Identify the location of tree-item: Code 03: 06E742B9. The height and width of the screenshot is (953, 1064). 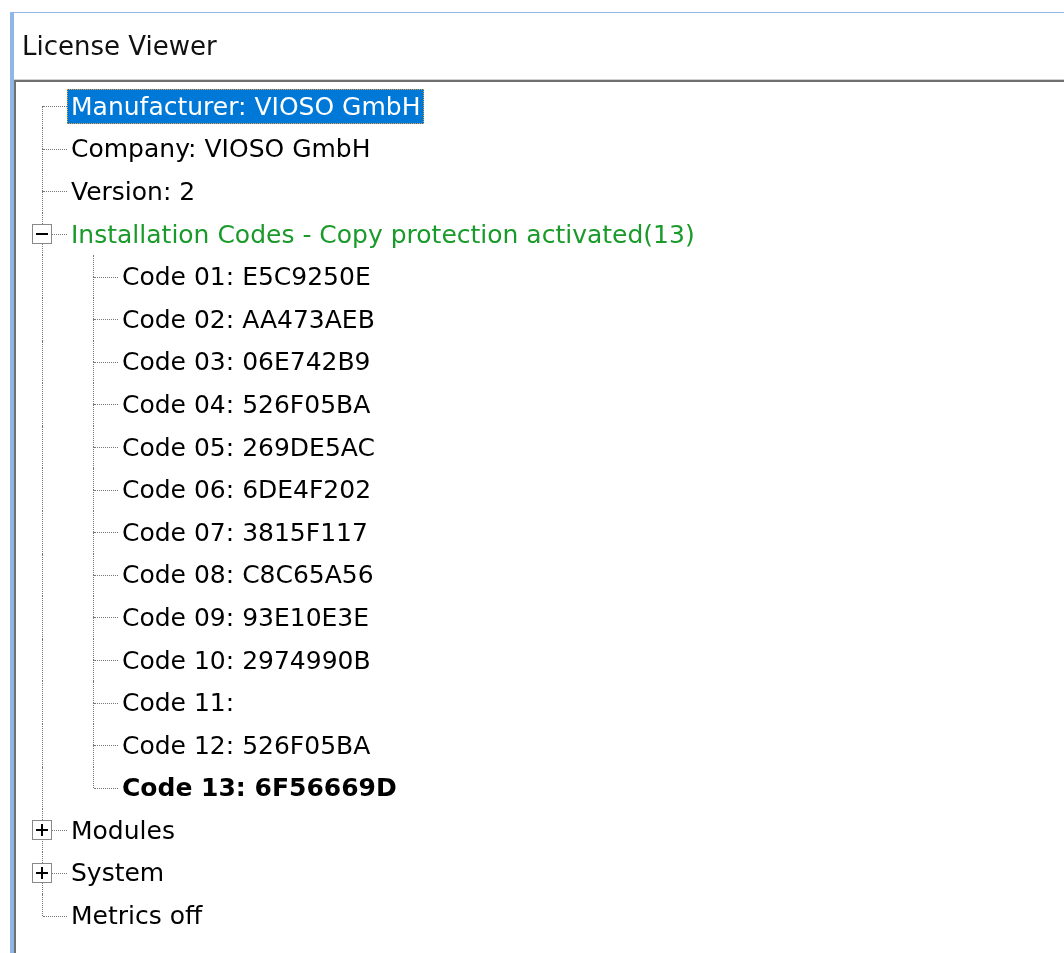
(246, 362).